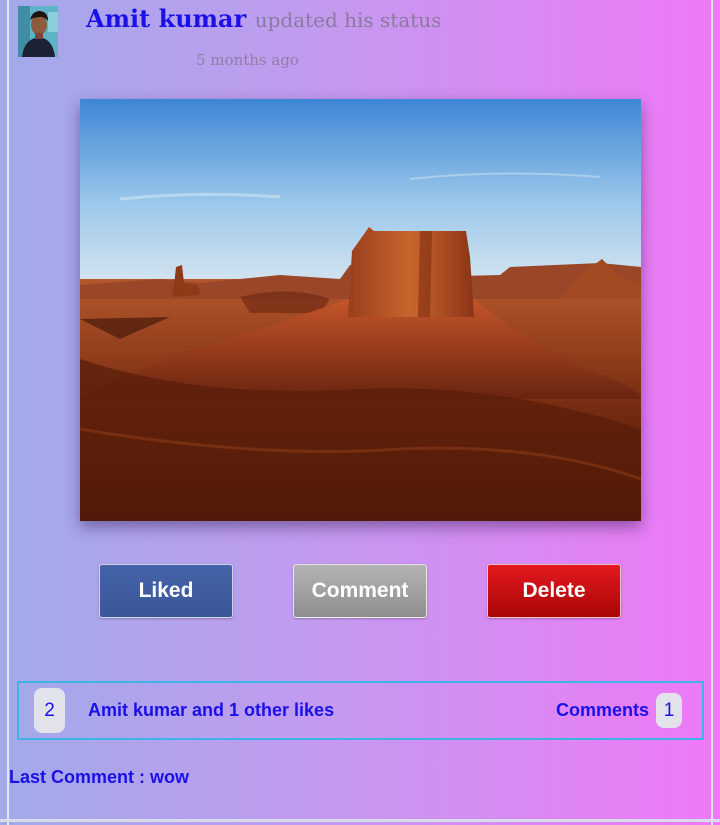  I want to click on avatar, so click(38, 31).